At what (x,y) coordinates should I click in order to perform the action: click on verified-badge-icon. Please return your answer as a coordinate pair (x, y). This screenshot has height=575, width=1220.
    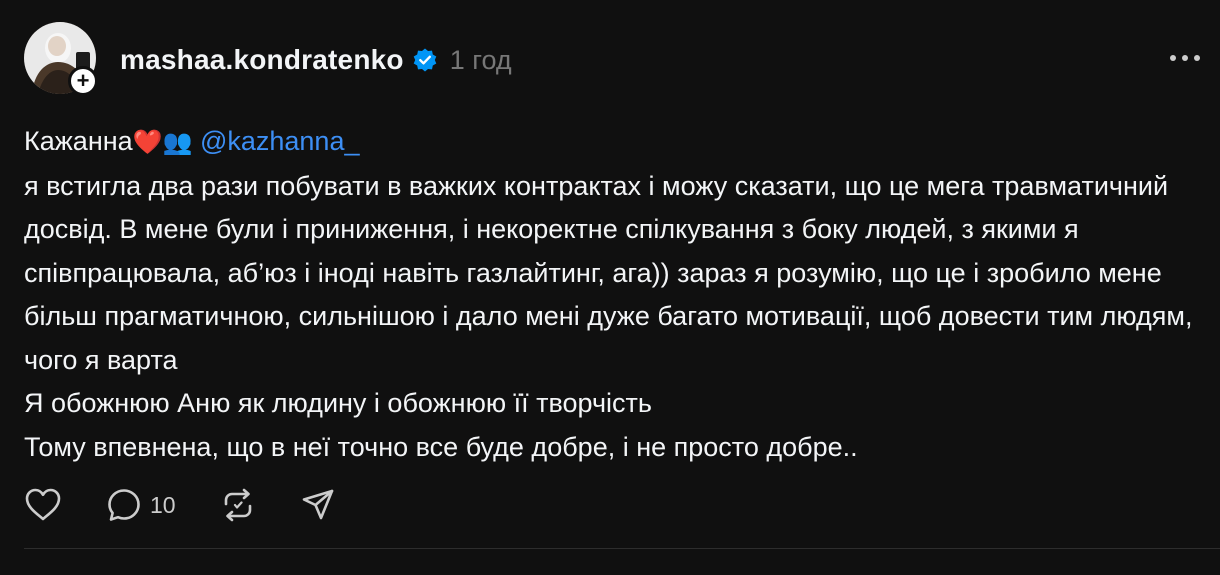
    Looking at the image, I should click on (425, 60).